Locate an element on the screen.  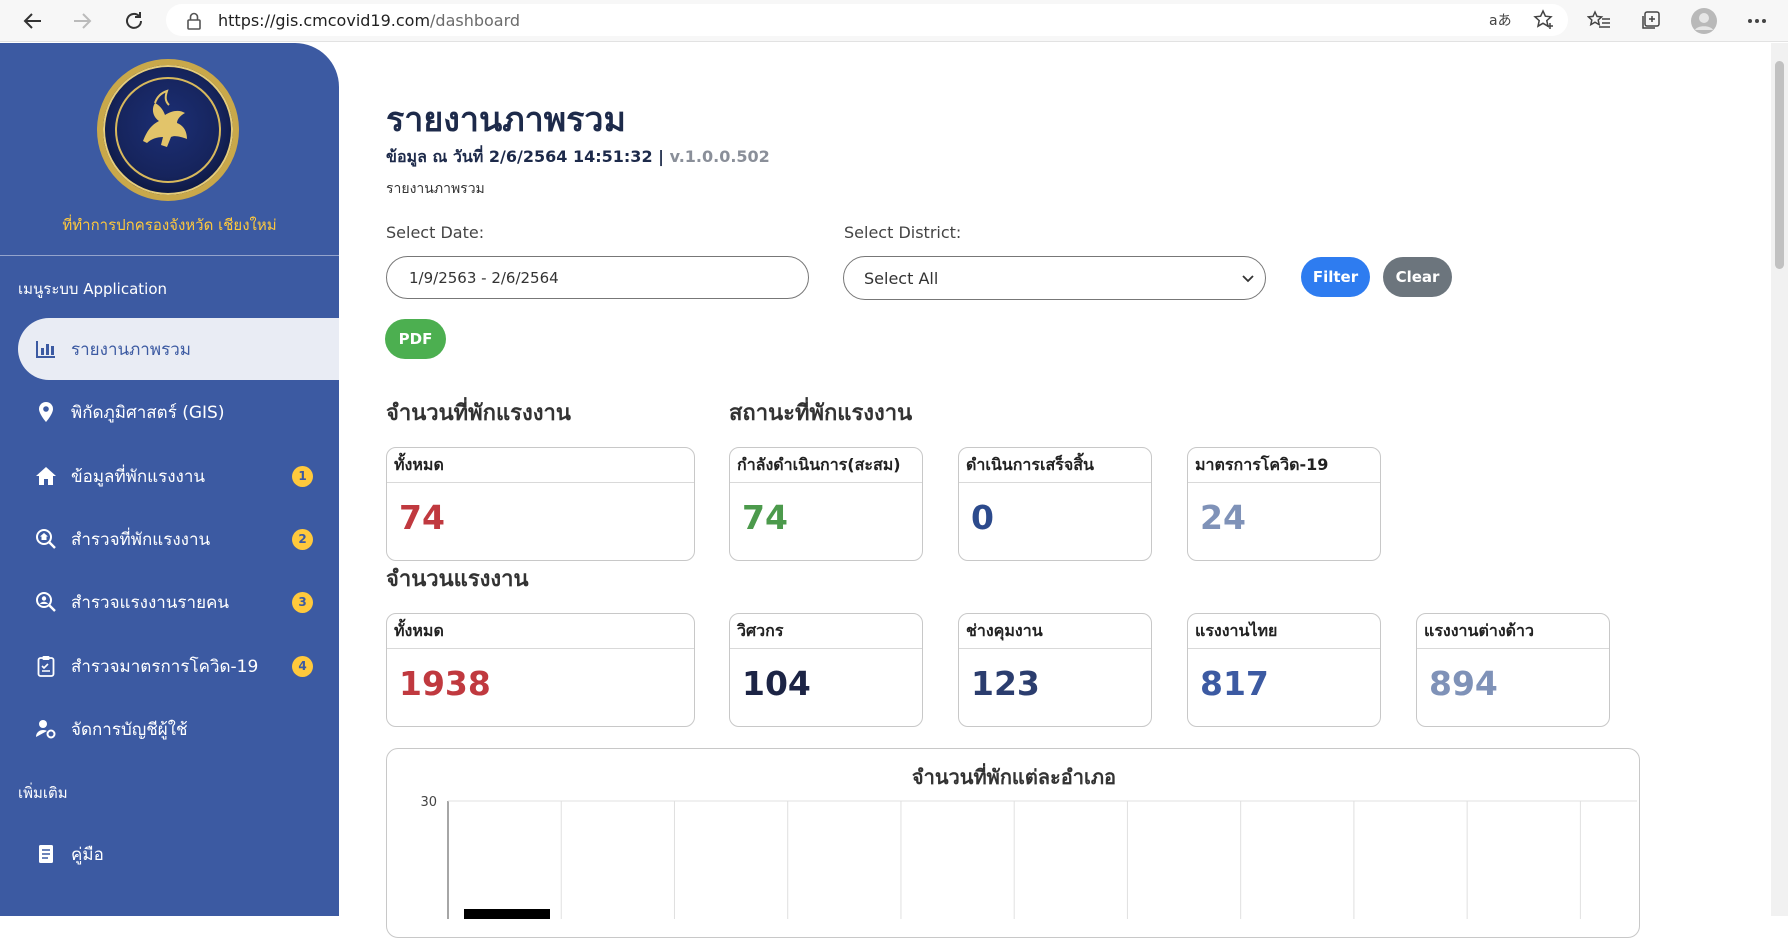
clipboard-icon is located at coordinates (46, 666).